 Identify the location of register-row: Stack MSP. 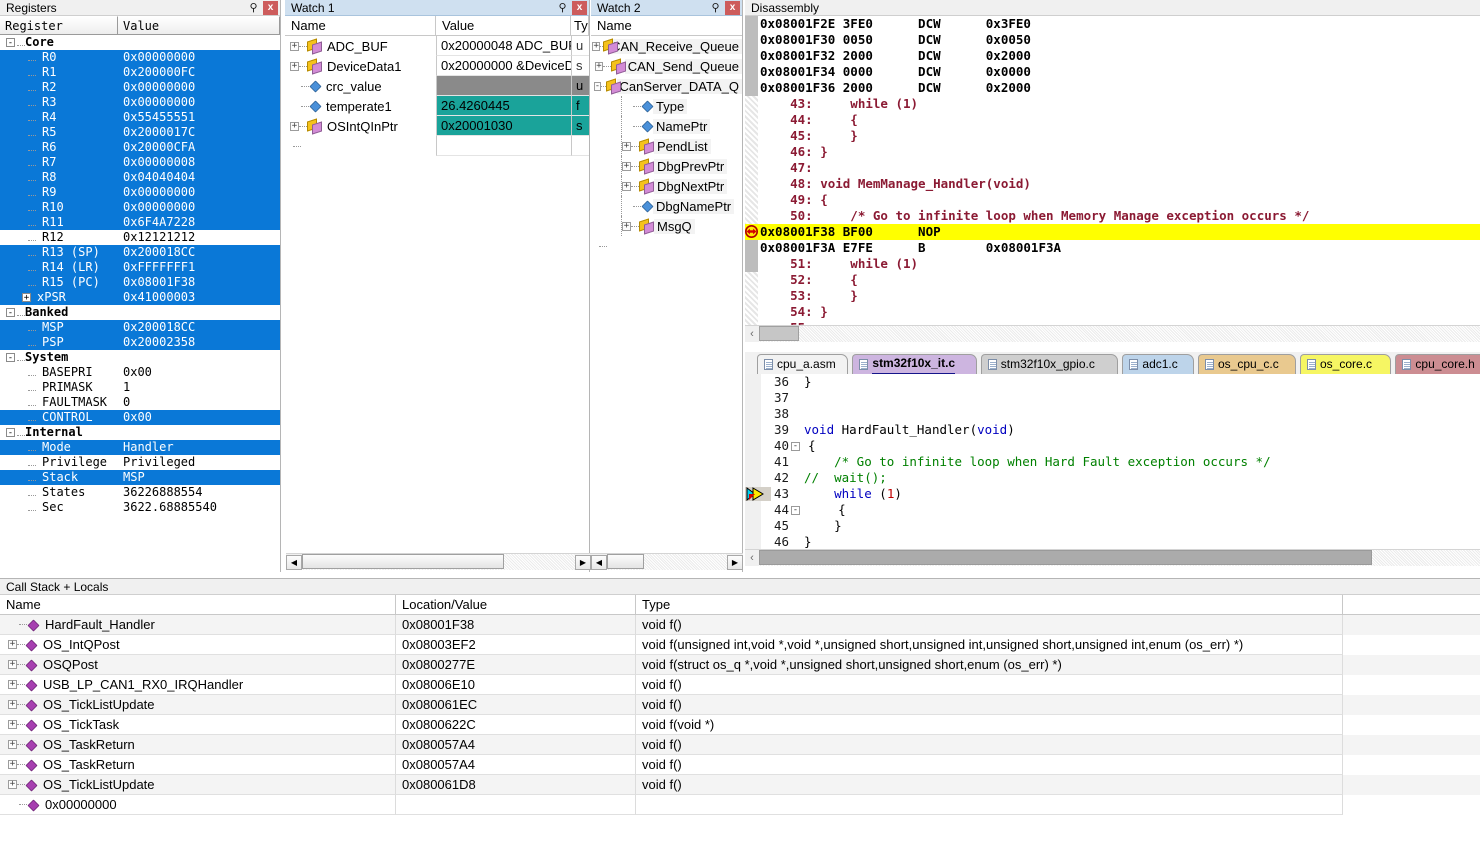
(140, 477).